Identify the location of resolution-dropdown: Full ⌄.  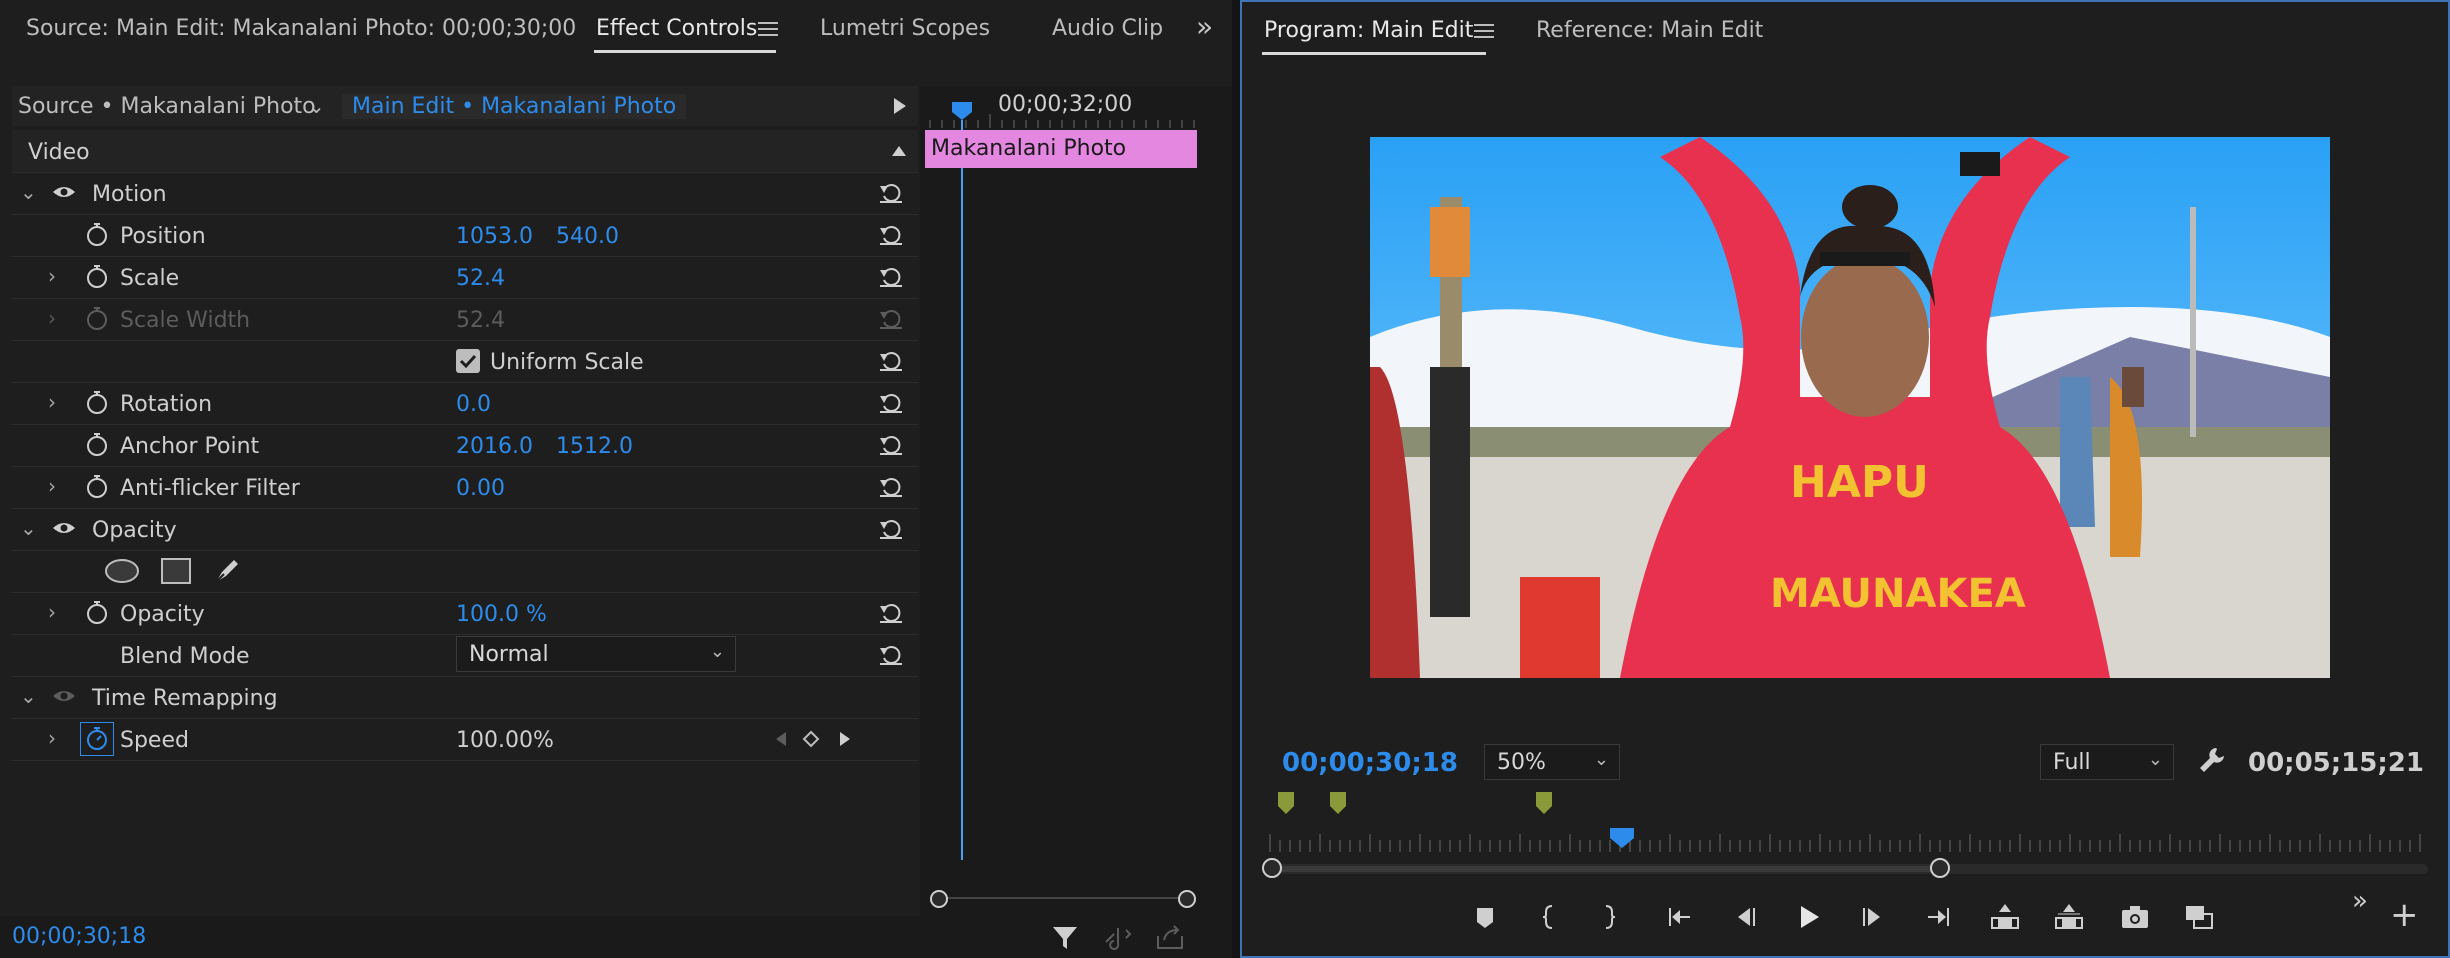
(2107, 762).